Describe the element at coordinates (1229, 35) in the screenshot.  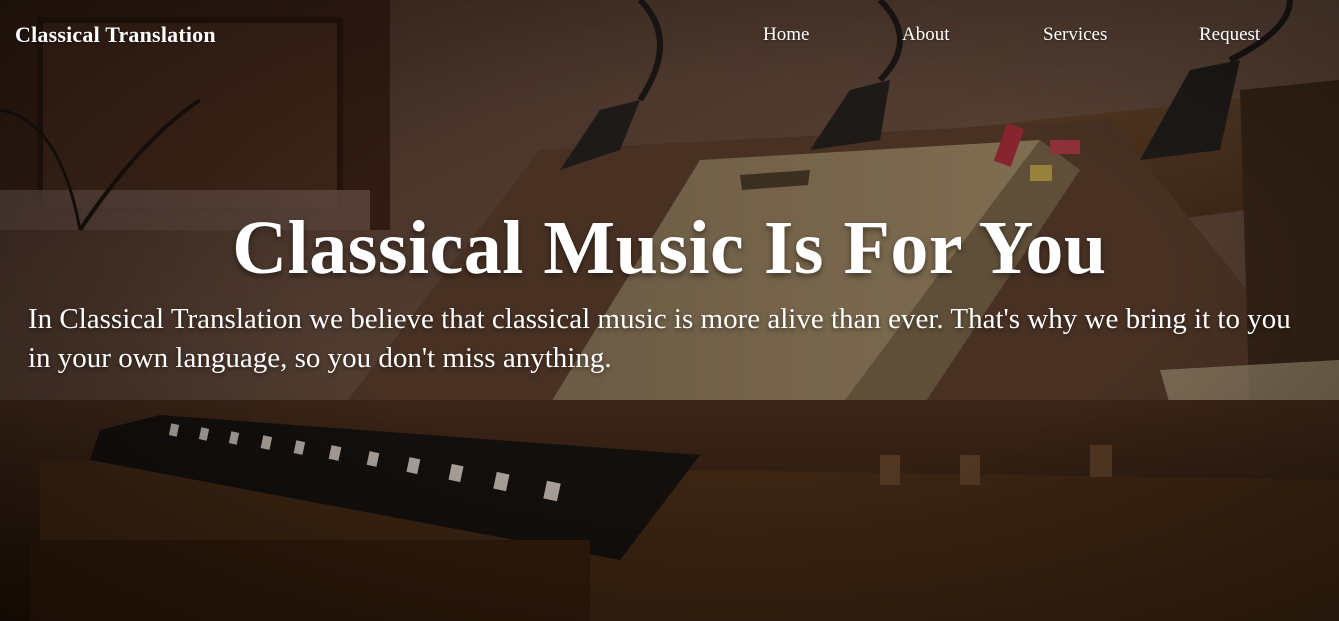
I see `nav-link-request: Request` at that location.